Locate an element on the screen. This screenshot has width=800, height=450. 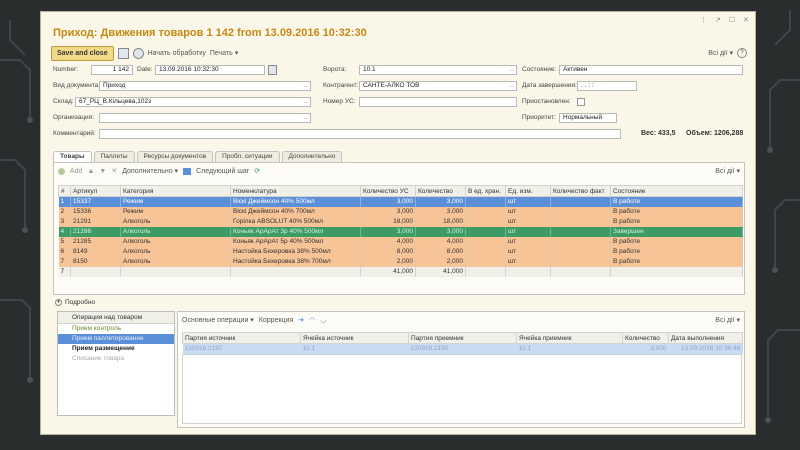
nomenclature-cell: Настойка Бехеровка 38% 500мл is located at coordinates (295, 251).